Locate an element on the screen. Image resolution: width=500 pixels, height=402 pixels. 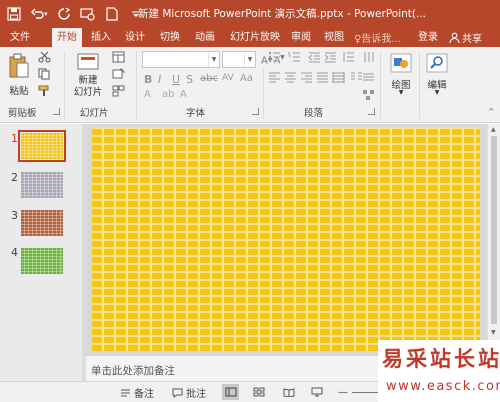
section-icon is located at coordinates (118, 91).